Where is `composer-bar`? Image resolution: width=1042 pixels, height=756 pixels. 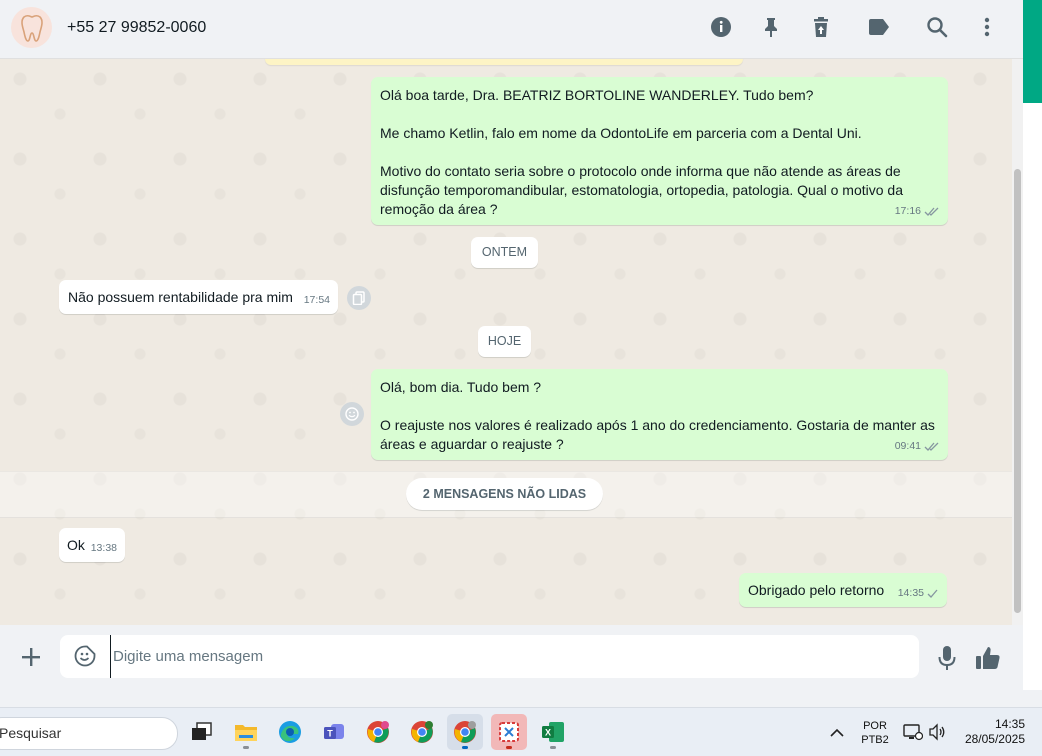 composer-bar is located at coordinates (511, 657).